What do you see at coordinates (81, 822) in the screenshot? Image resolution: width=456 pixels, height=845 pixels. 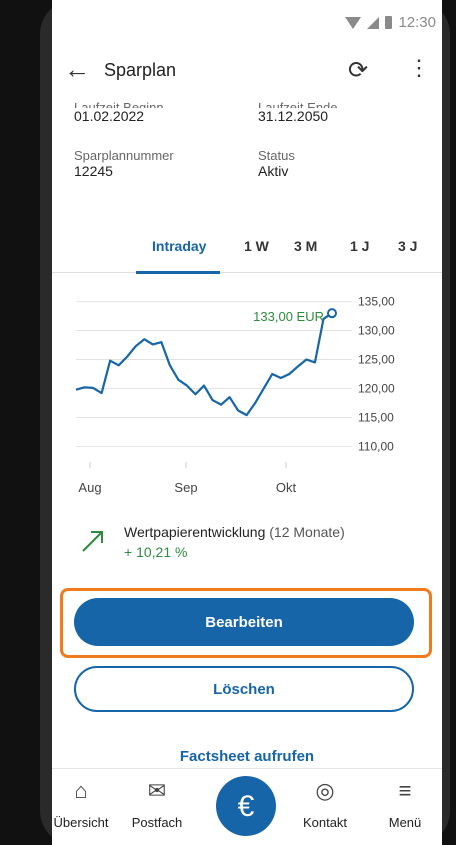 I see `nav-overview-label: Übersicht` at bounding box center [81, 822].